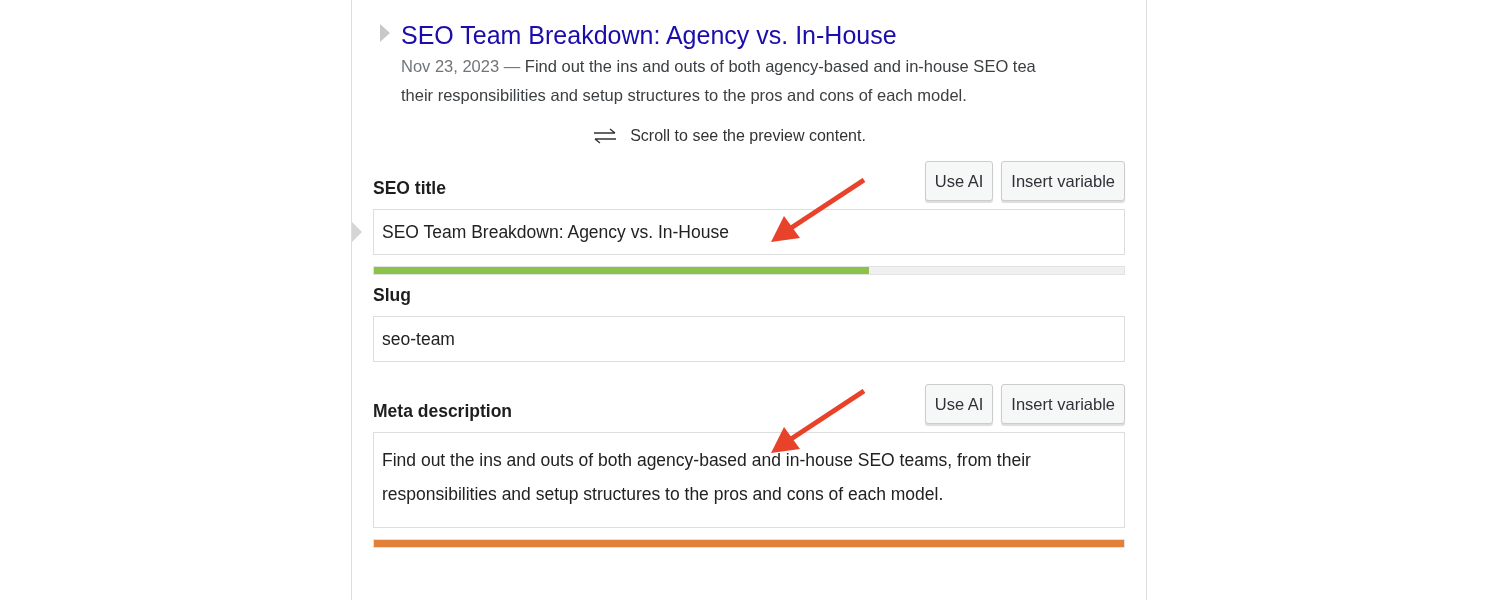 Image resolution: width=1500 pixels, height=600 pixels. Describe the element at coordinates (392, 295) in the screenshot. I see `field-label: Slug` at that location.